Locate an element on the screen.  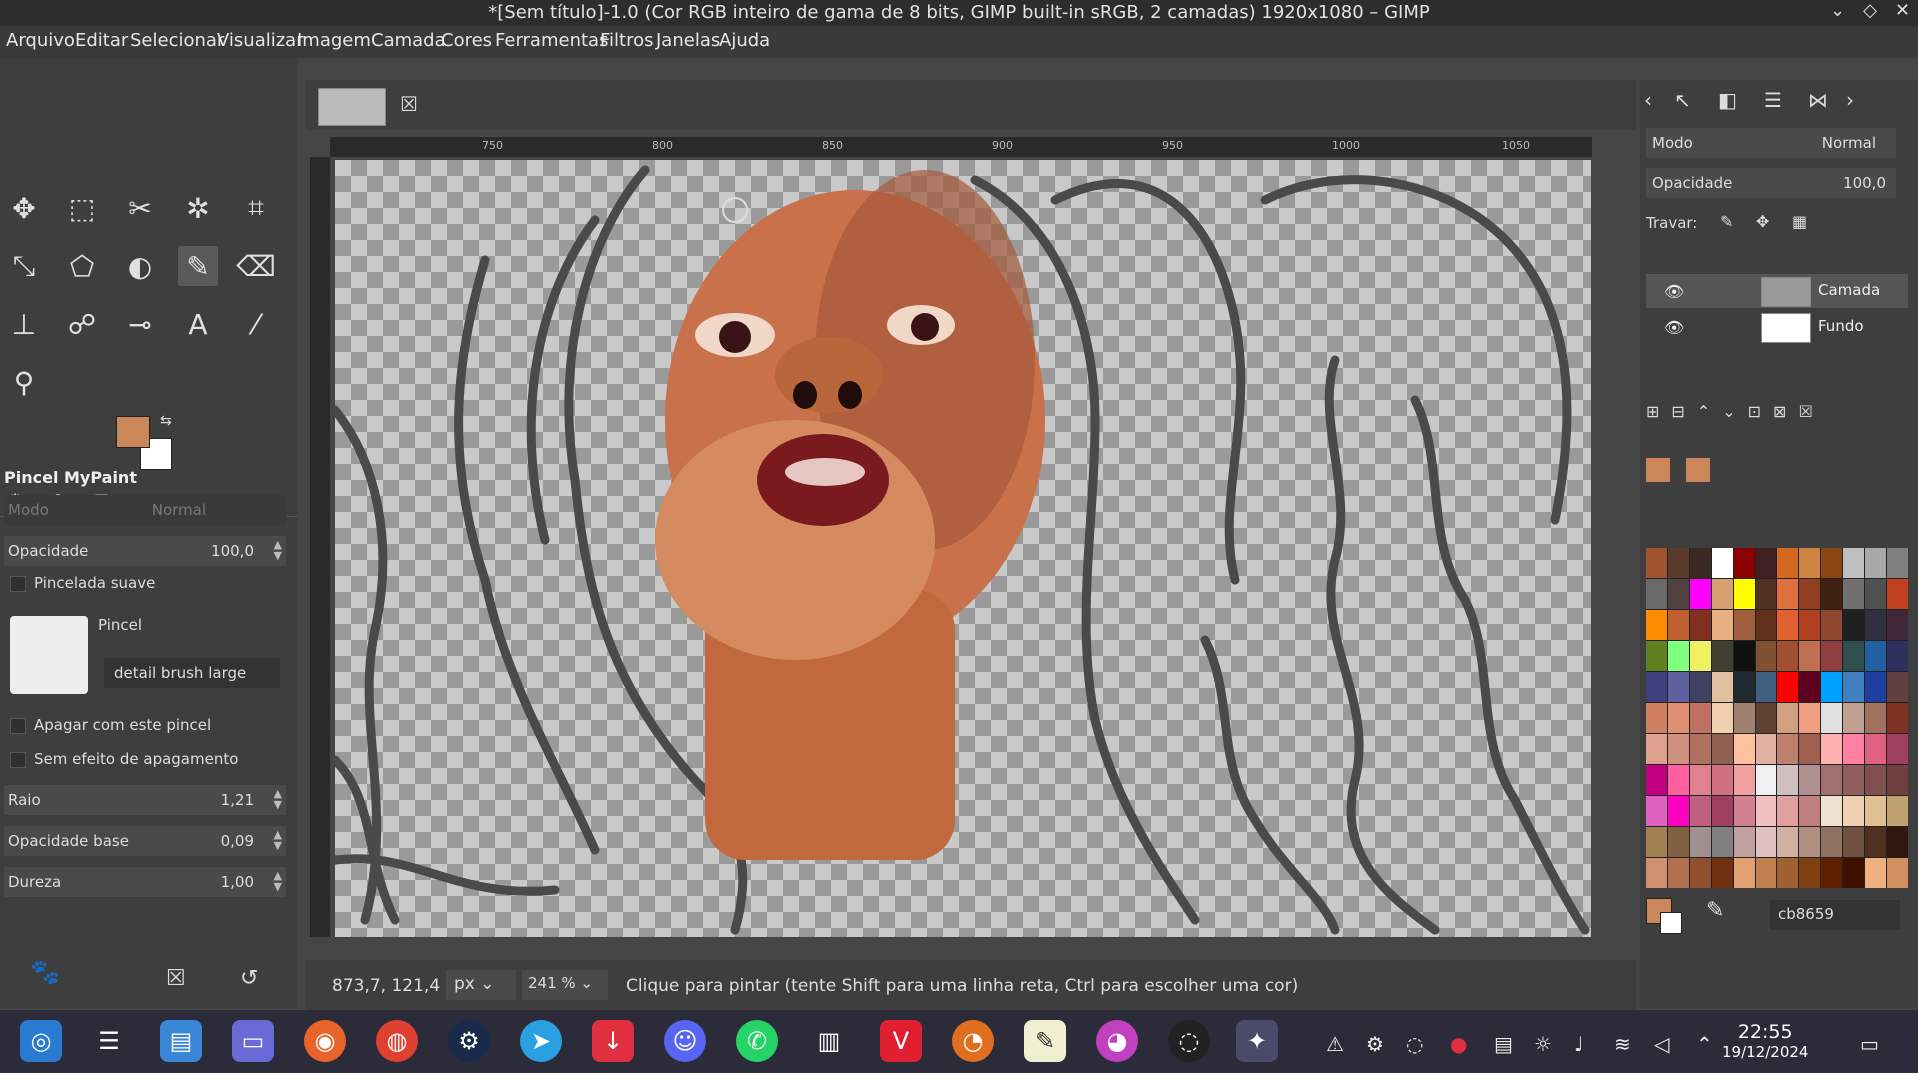
maximize-icon: ◇ is located at coordinates (1870, 10).